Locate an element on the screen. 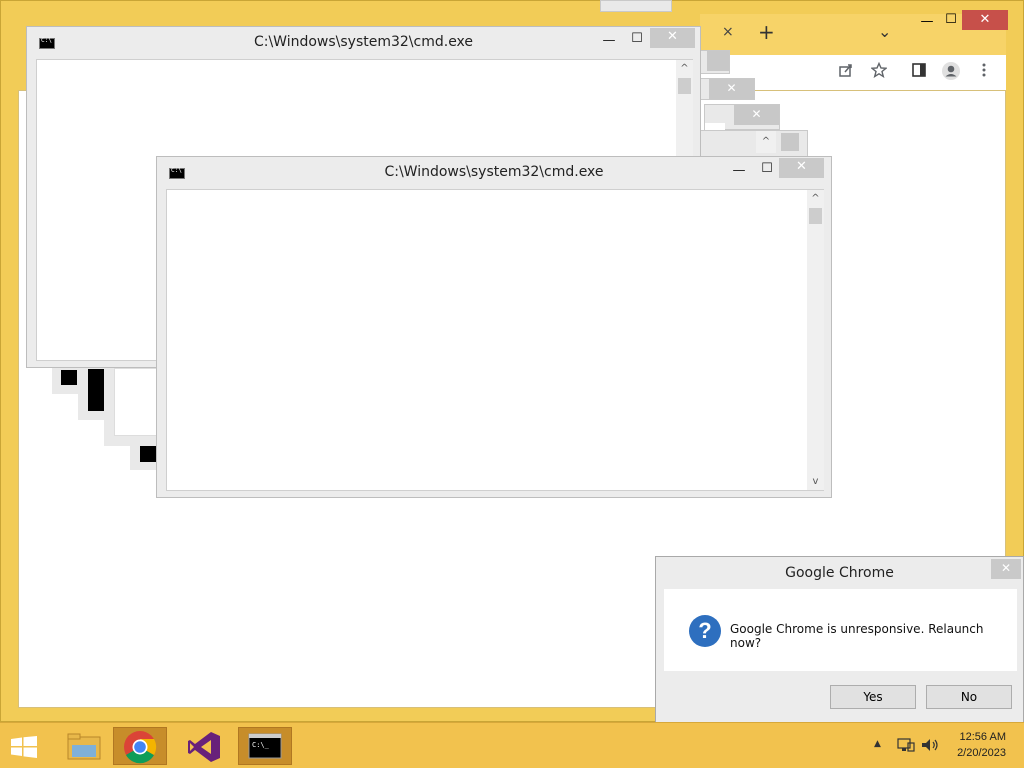 This screenshot has height=768, width=1024. clock-time: 12:56 AM is located at coordinates (983, 737).